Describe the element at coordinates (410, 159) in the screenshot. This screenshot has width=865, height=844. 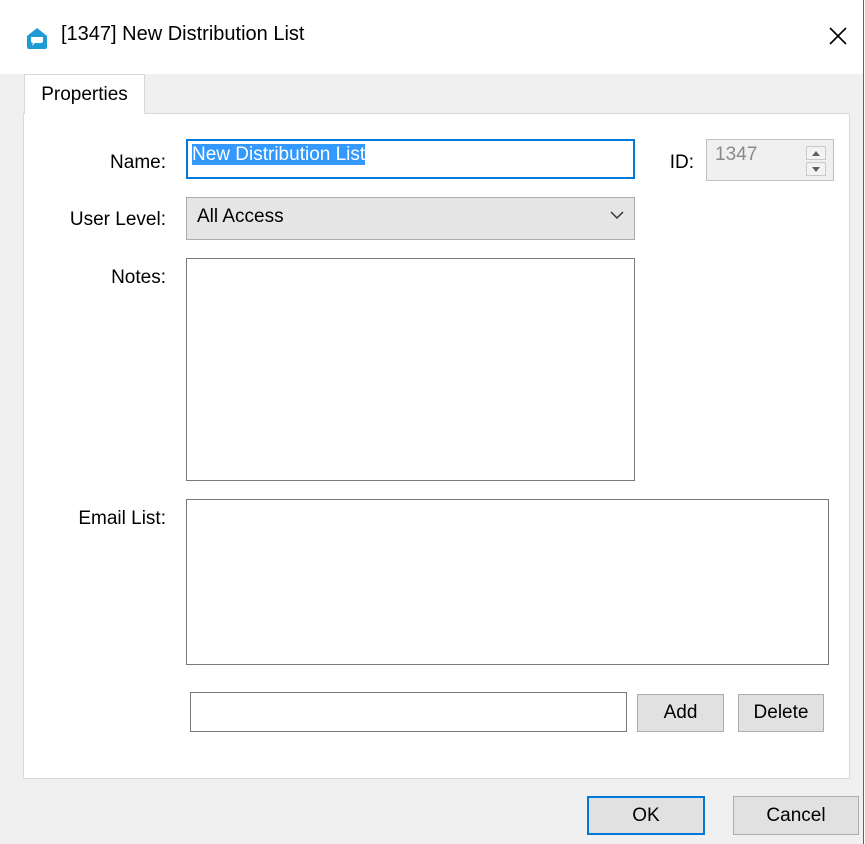
I see `name-field: New Distribution List` at that location.